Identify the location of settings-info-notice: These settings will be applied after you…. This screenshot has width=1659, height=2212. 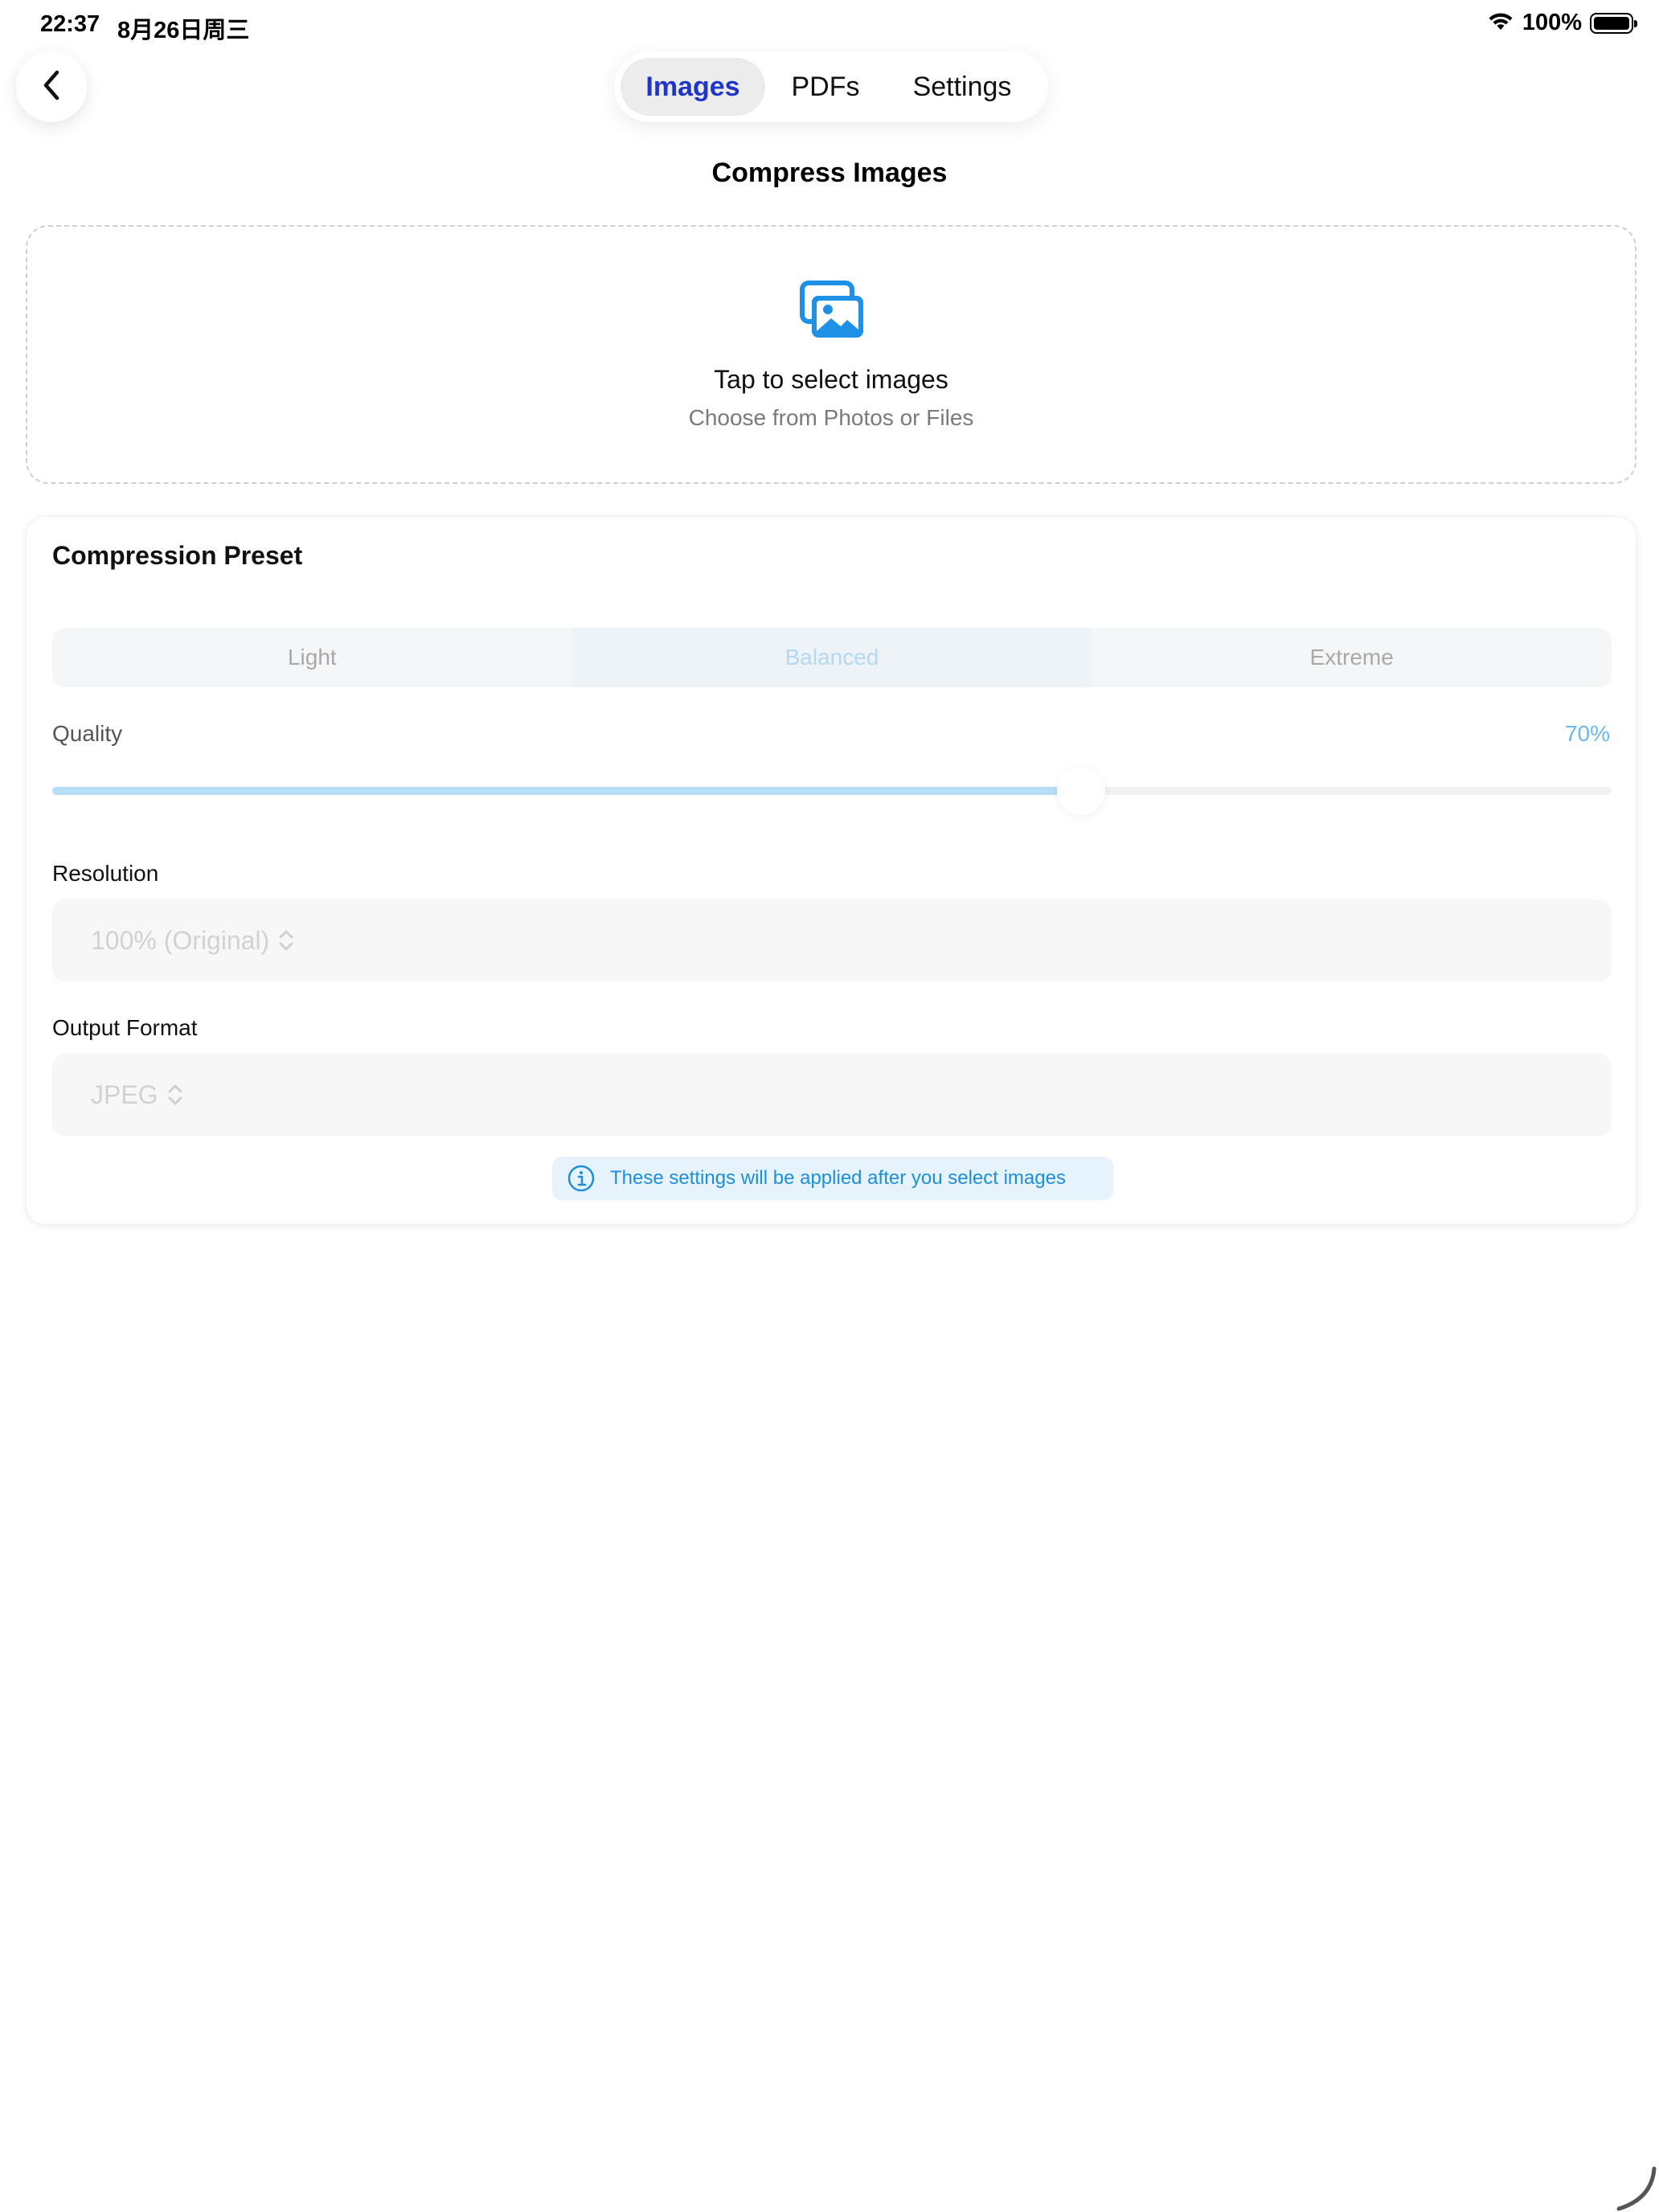
(832, 1178).